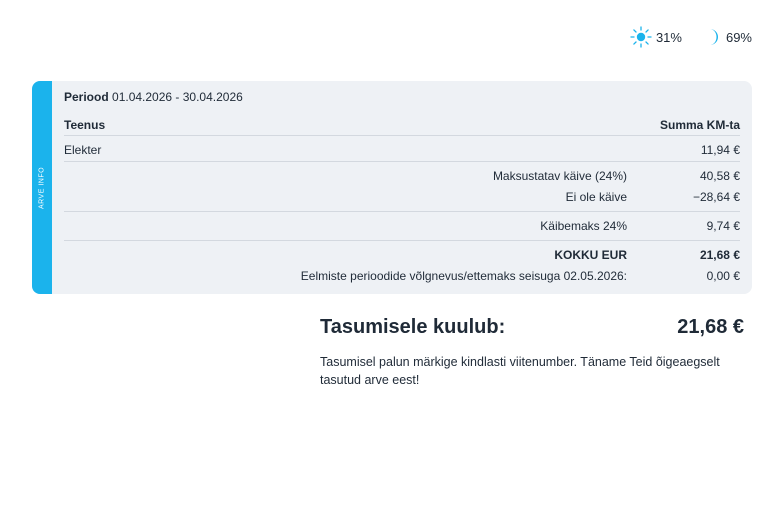 The height and width of the screenshot is (509, 780). Describe the element at coordinates (691, 37) in the screenshot. I see `consumption-indicators: 31% 69%` at that location.